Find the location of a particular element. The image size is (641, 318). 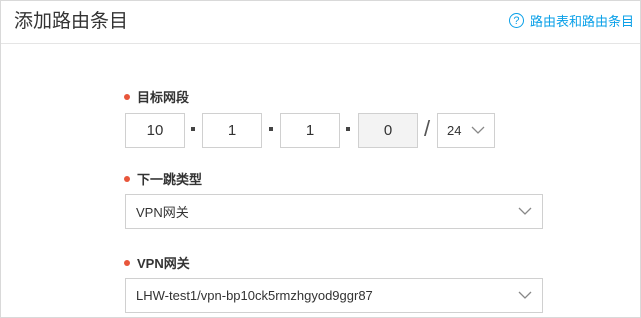

help-link: ? 路由表和路由条目 is located at coordinates (571, 20).